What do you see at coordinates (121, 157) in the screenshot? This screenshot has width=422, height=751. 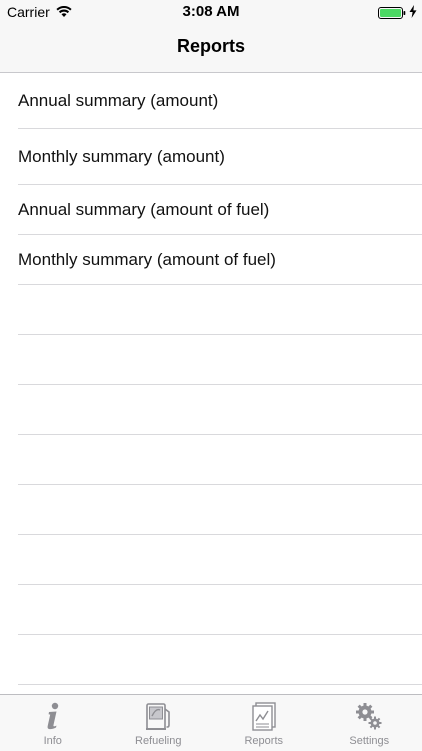 I see `list-item-label: Monthly summary (amount)` at bounding box center [121, 157].